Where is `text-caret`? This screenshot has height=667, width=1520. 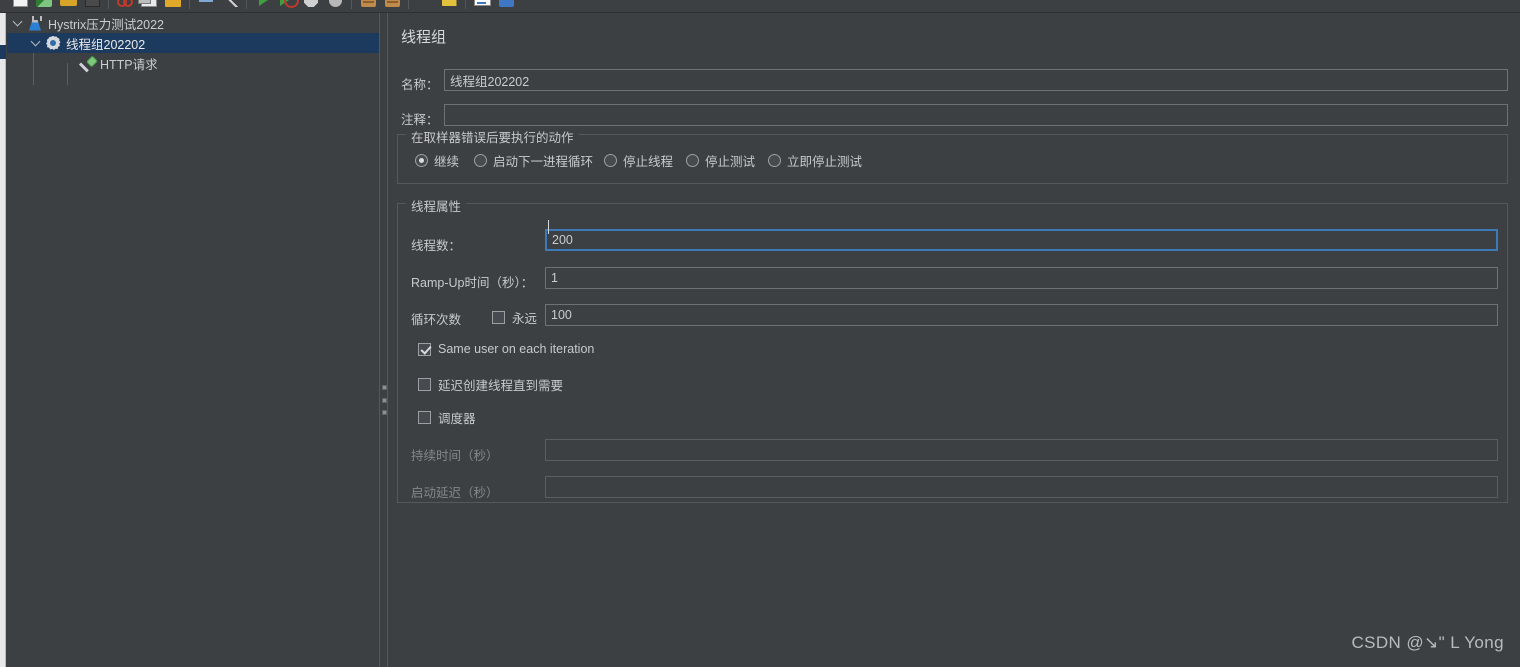 text-caret is located at coordinates (548, 227).